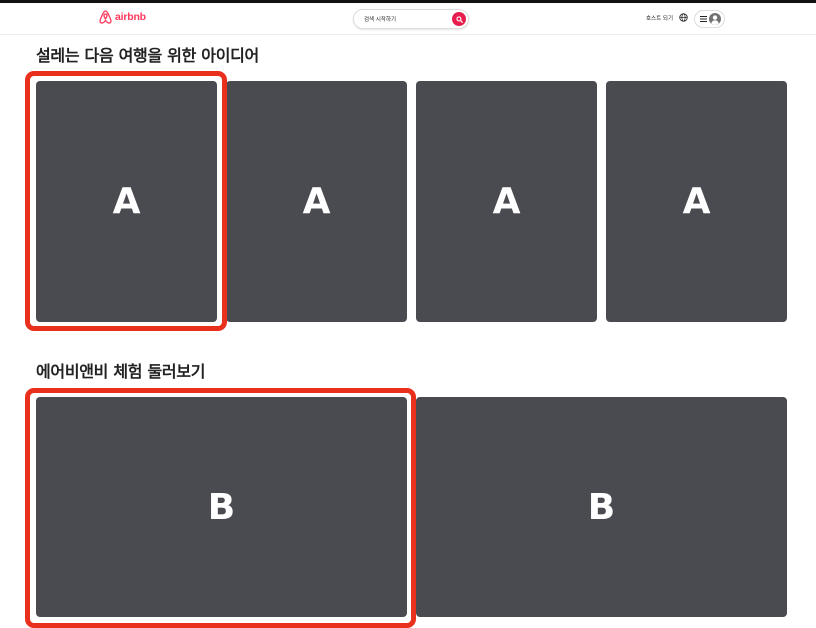 Image resolution: width=816 pixels, height=628 pixels. Describe the element at coordinates (703, 19) in the screenshot. I see `hamburger-menu-icon` at that location.